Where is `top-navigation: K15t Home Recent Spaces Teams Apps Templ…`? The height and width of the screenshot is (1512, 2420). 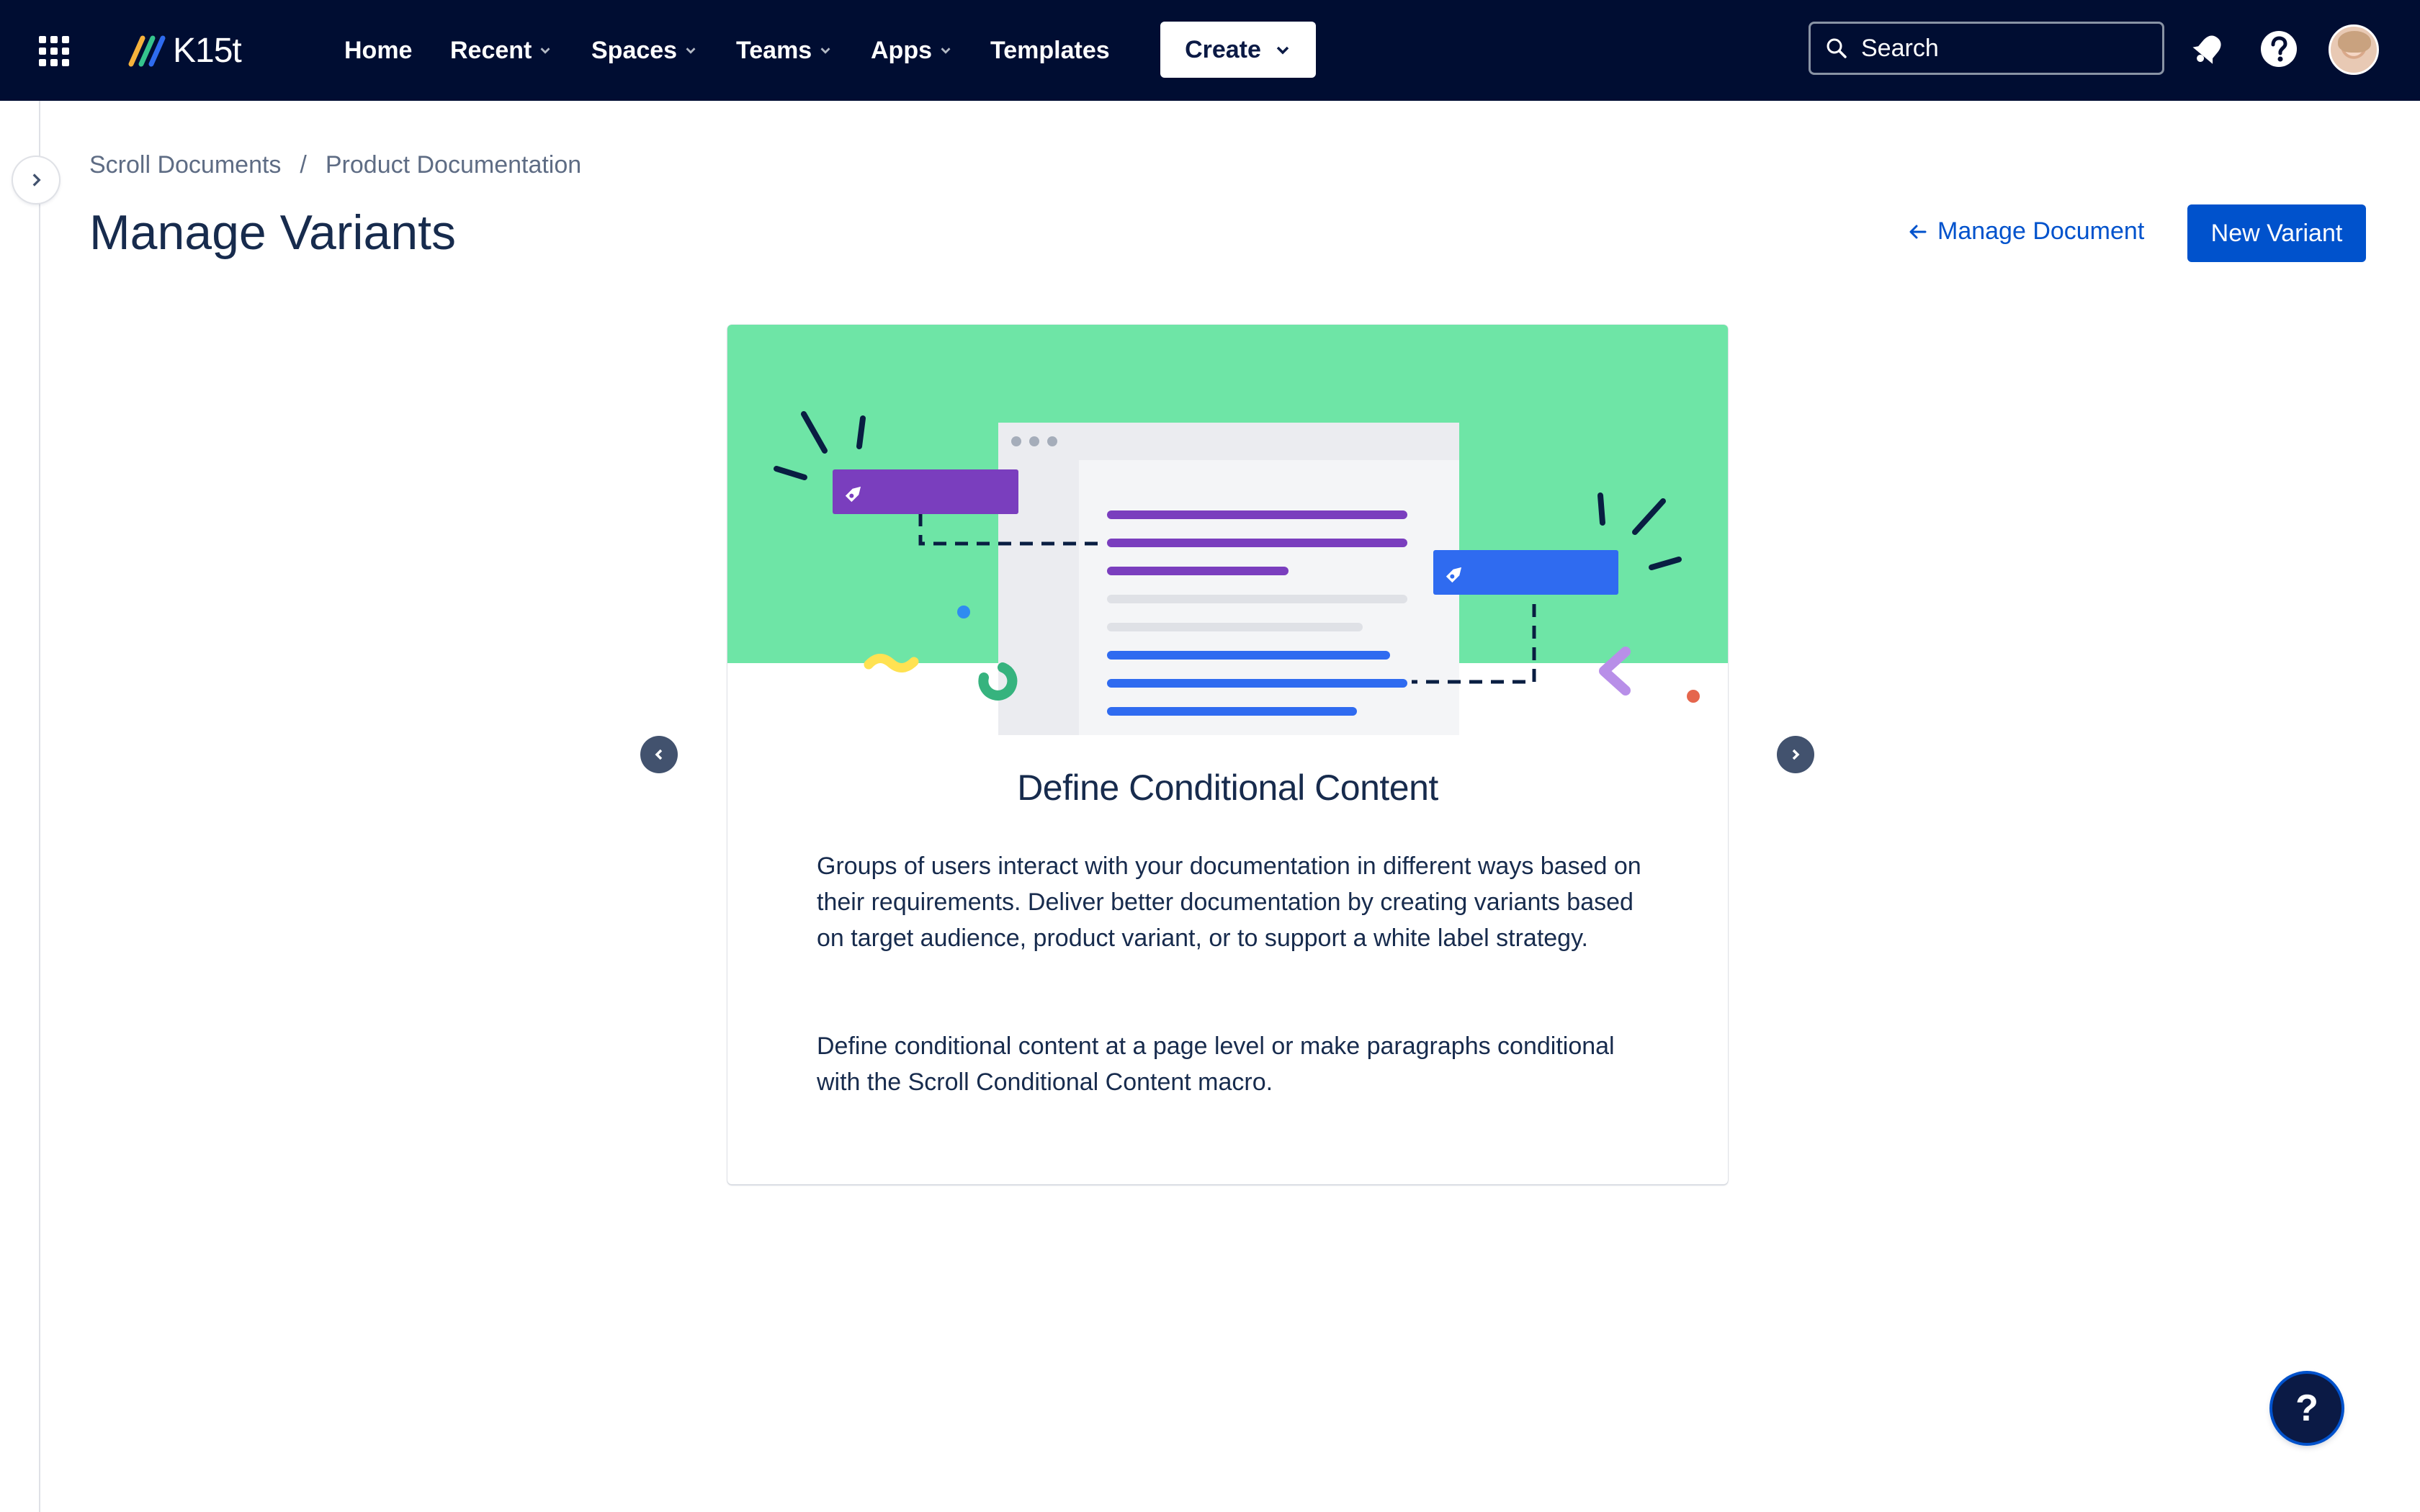
top-navigation: K15t Home Recent Spaces Teams Apps Templ… is located at coordinates (1210, 50).